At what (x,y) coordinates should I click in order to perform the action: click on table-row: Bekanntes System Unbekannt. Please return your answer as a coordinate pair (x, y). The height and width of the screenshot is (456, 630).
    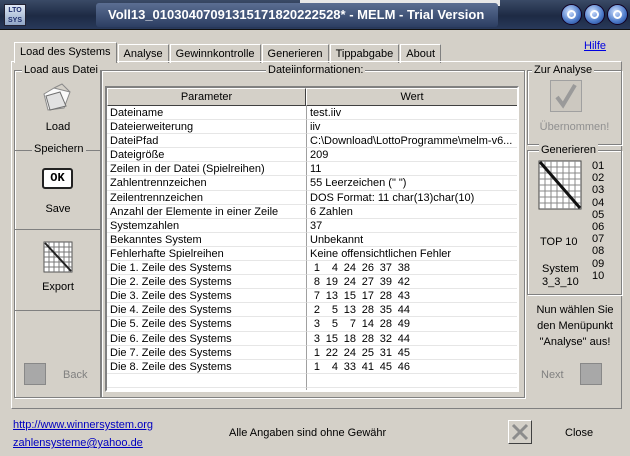
    Looking at the image, I should click on (312, 239).